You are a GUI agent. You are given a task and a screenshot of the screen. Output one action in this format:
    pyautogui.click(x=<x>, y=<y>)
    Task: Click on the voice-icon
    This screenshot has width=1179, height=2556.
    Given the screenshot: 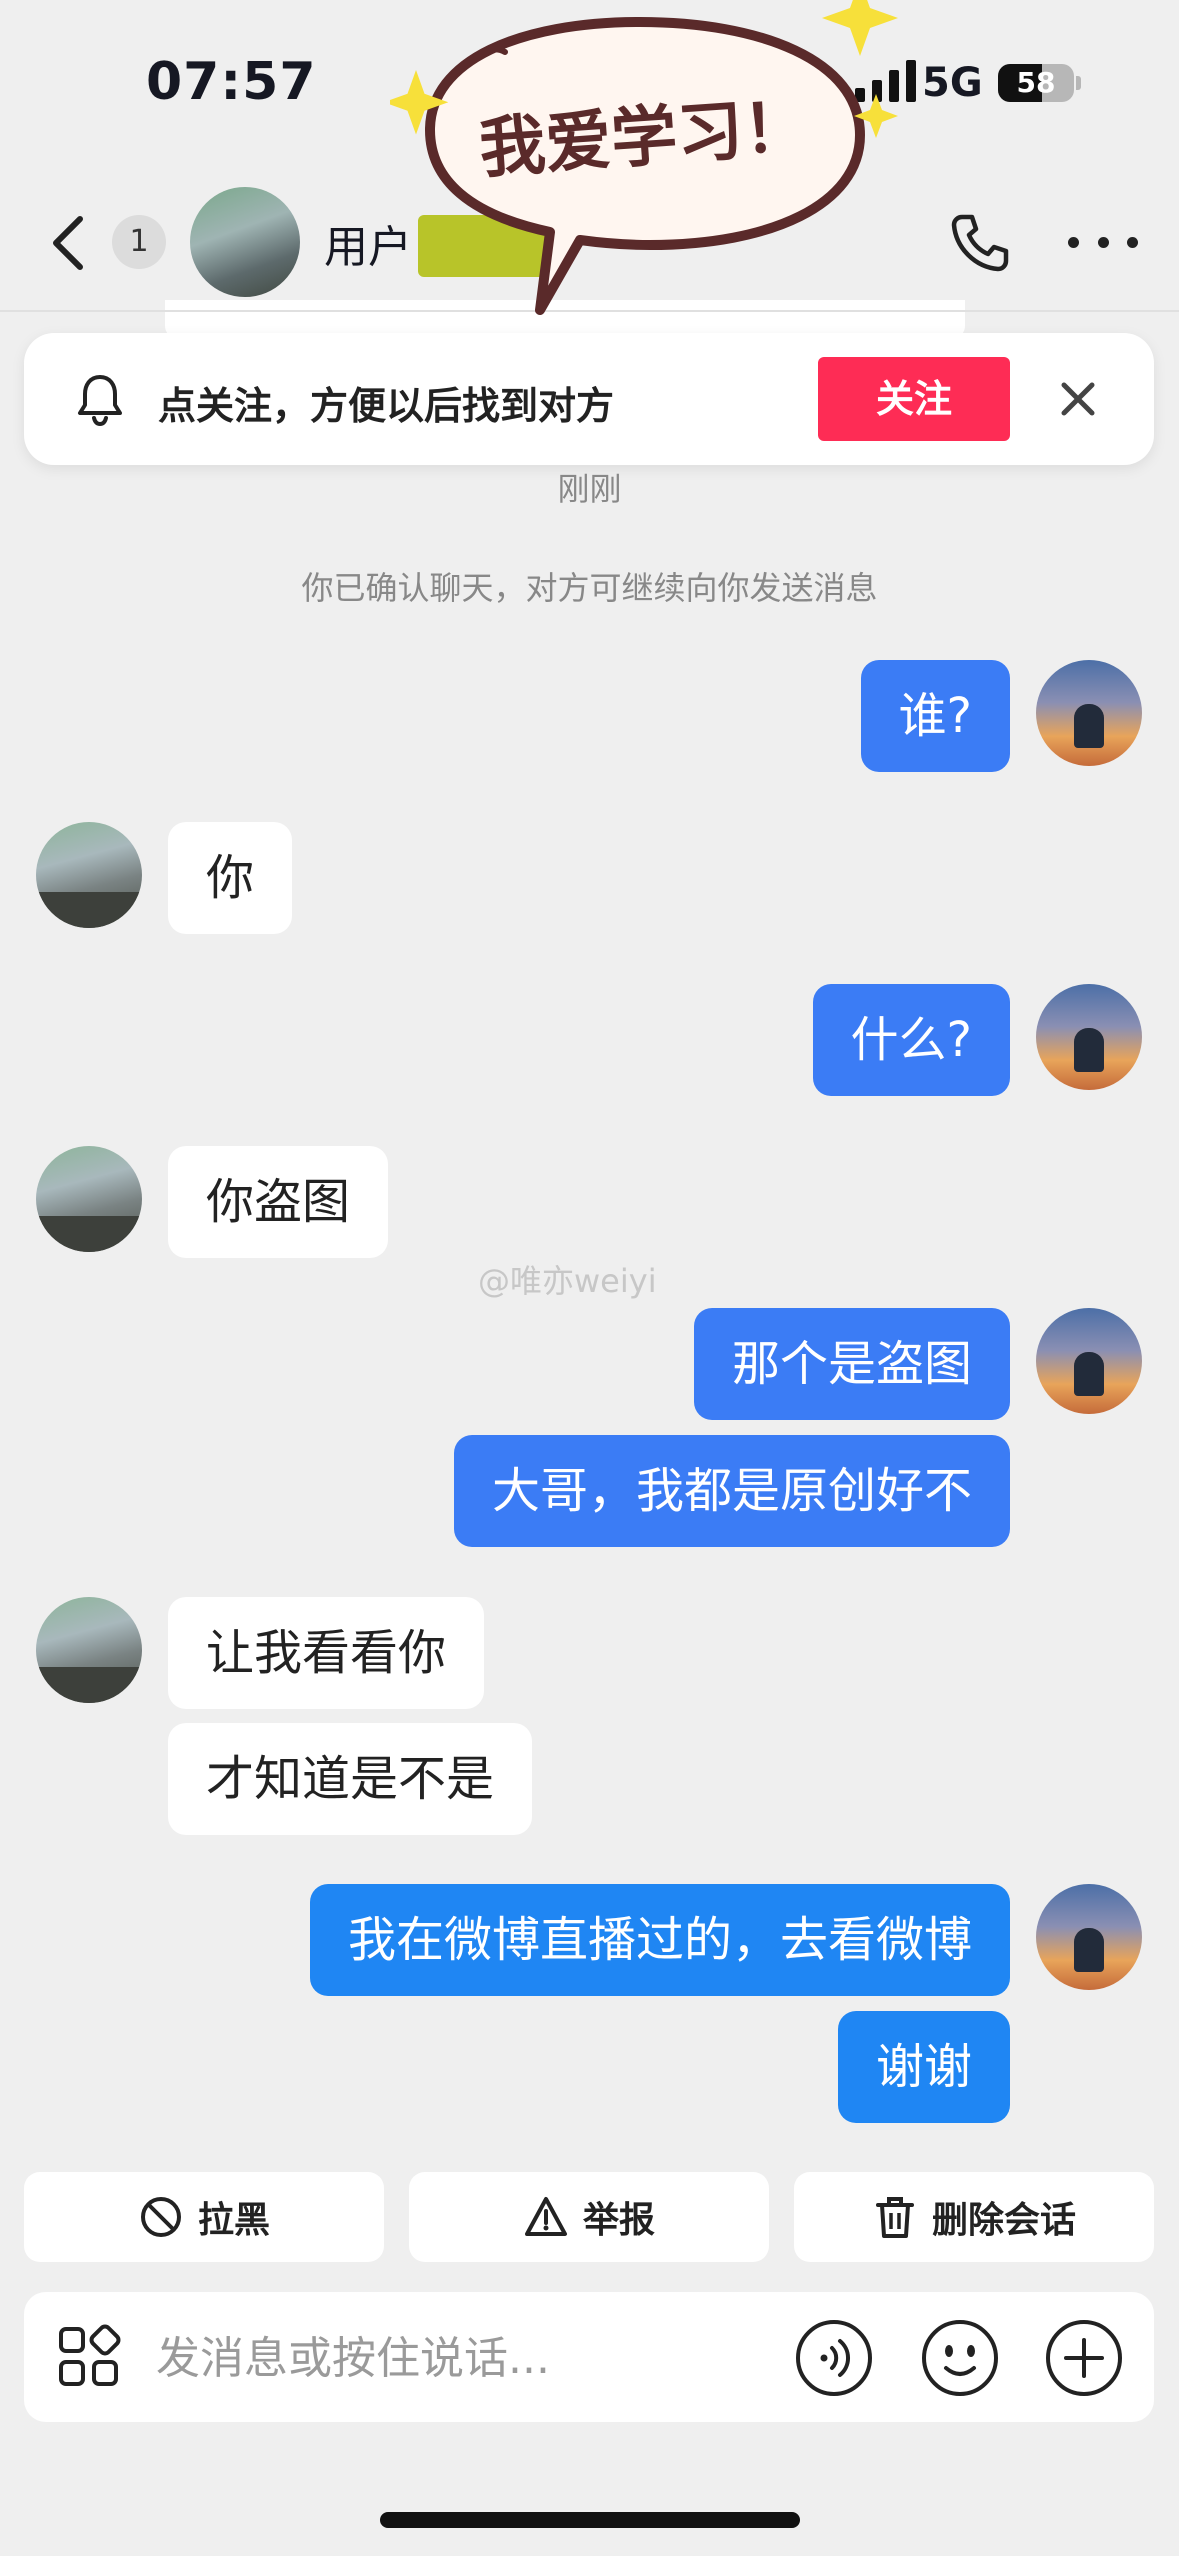 What is the action you would take?
    pyautogui.click(x=834, y=2358)
    